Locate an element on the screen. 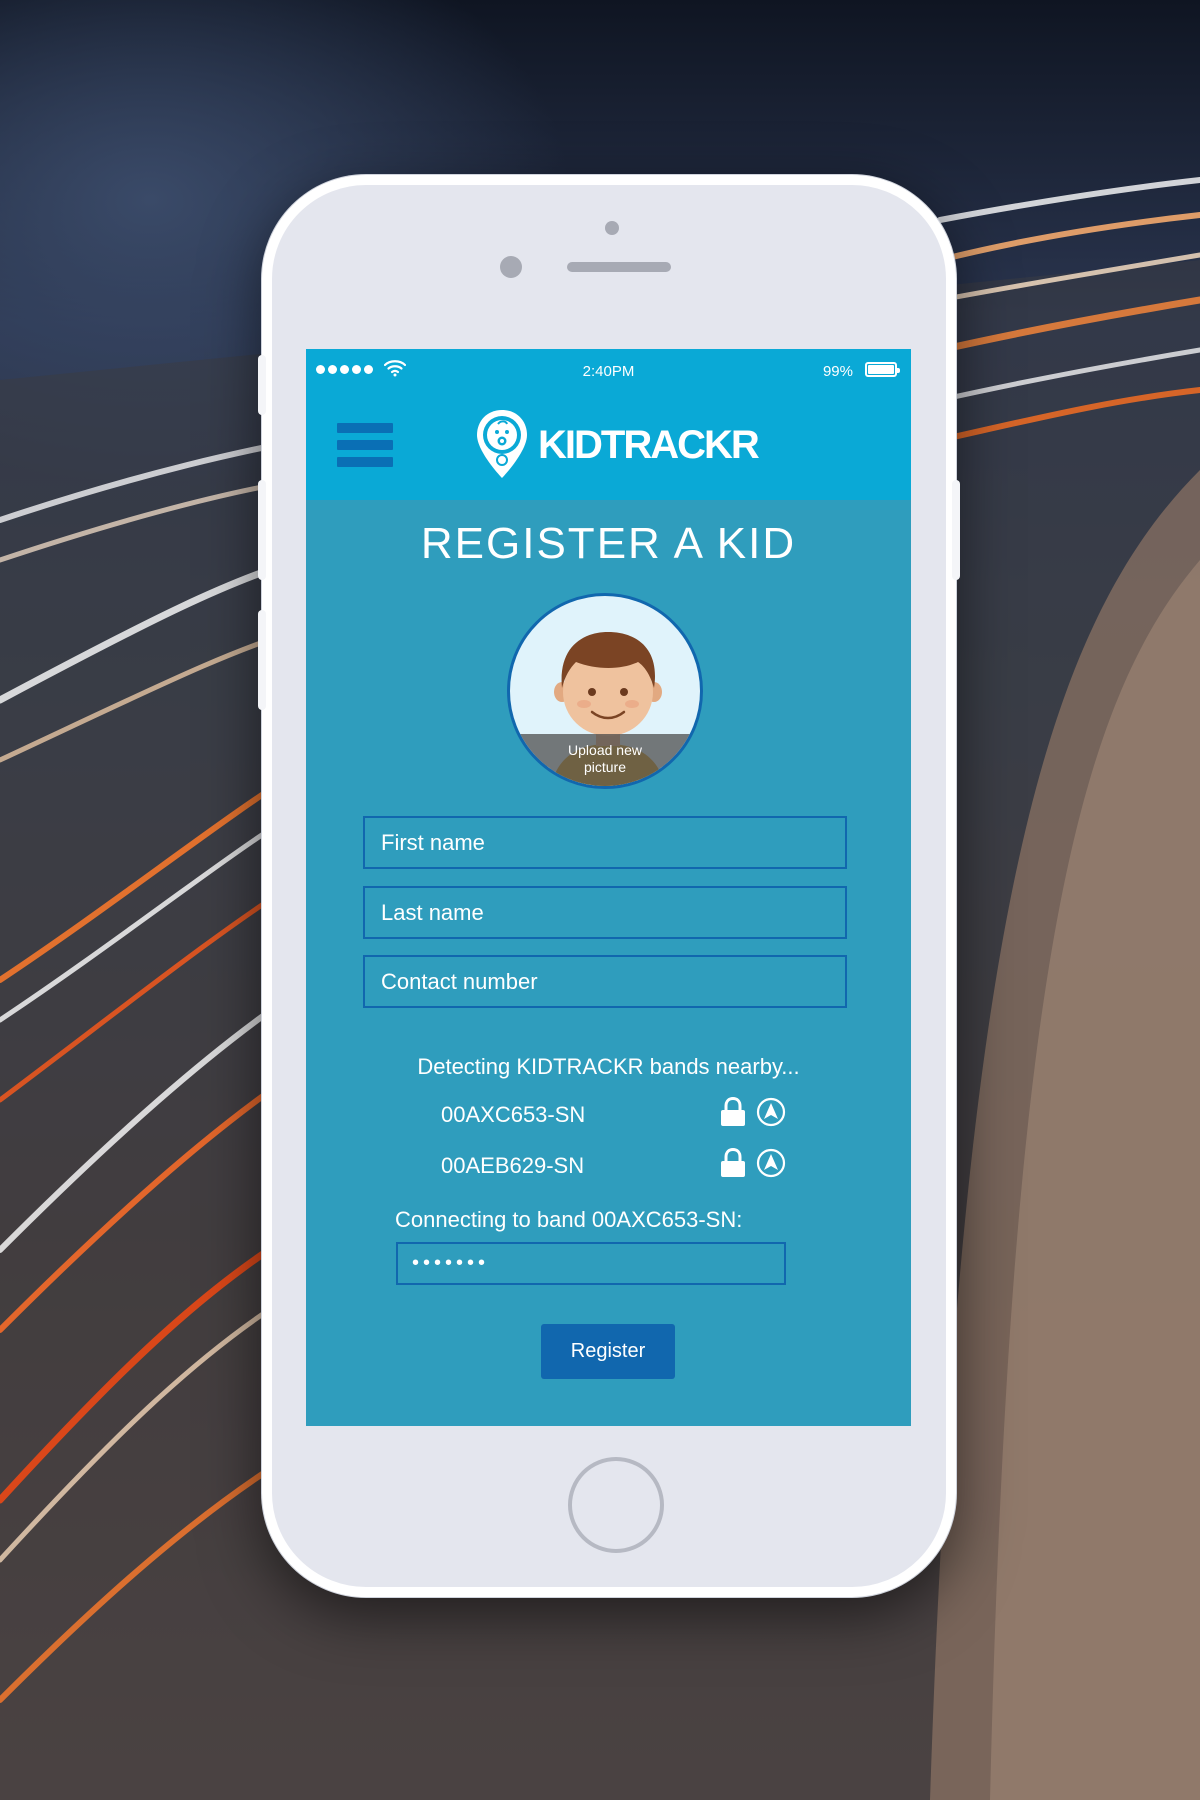 The image size is (1200, 1800). volume-down-button is located at coordinates (262, 660).